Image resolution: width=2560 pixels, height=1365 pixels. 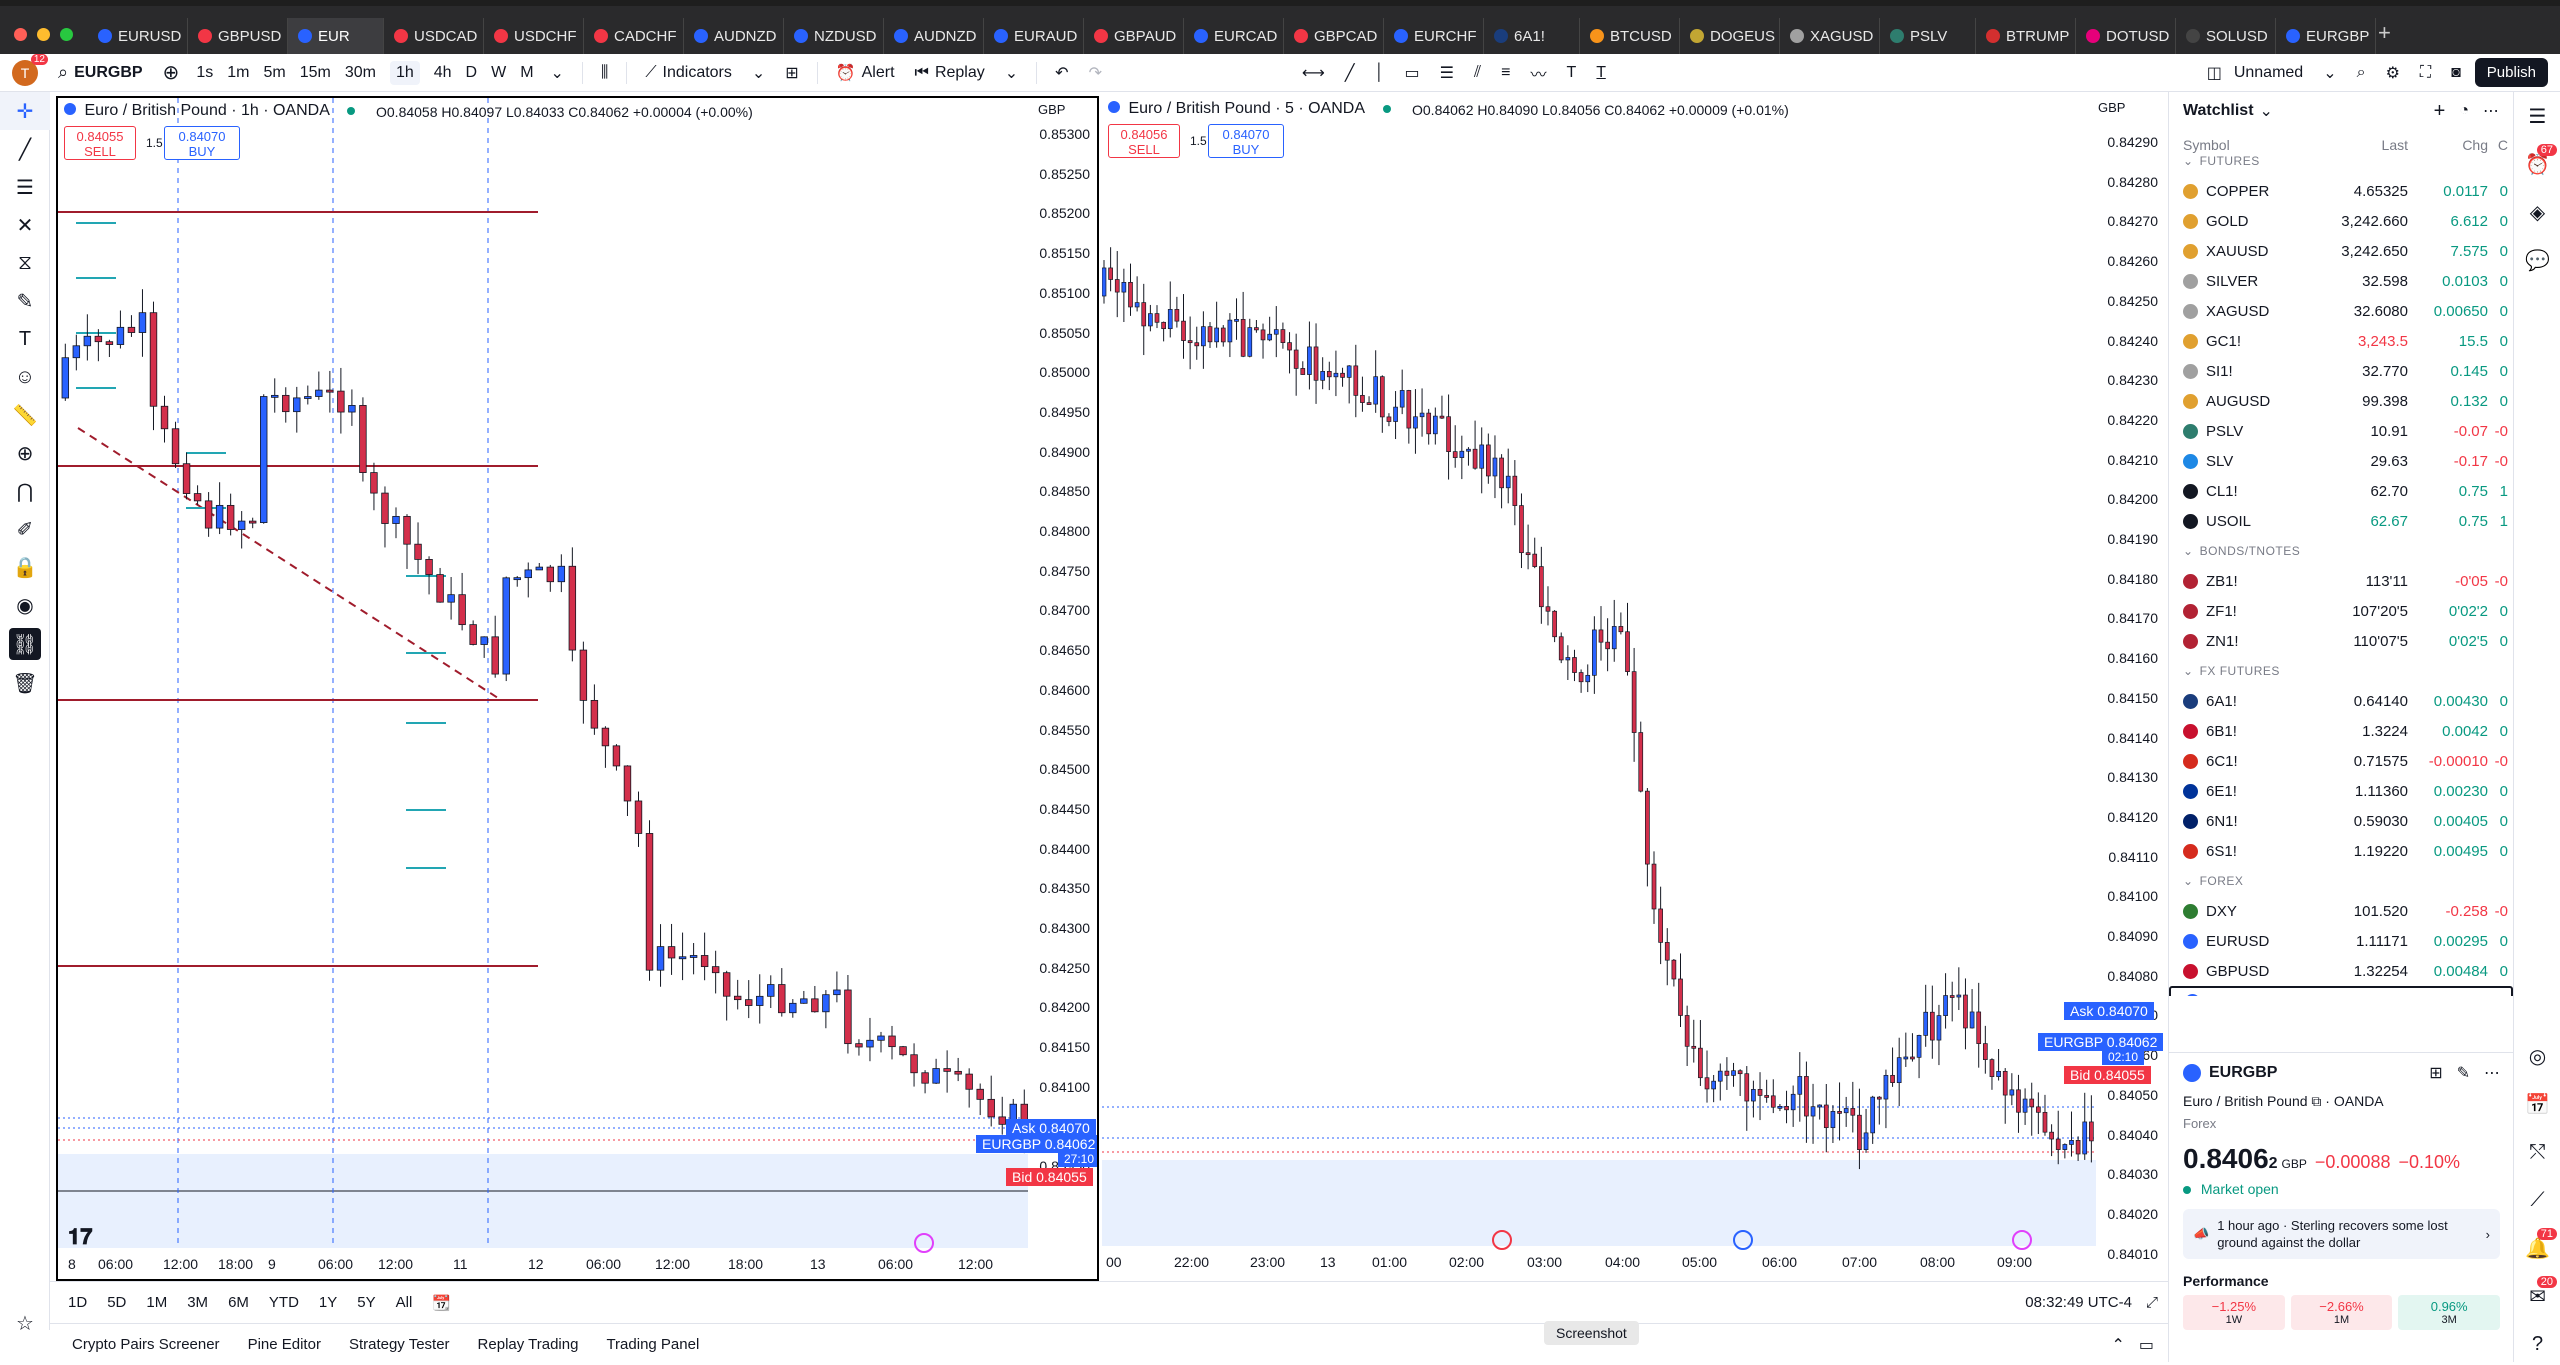 I want to click on watchlist-section: ⌄ BONDS/TNOTES, so click(x=2341, y=551).